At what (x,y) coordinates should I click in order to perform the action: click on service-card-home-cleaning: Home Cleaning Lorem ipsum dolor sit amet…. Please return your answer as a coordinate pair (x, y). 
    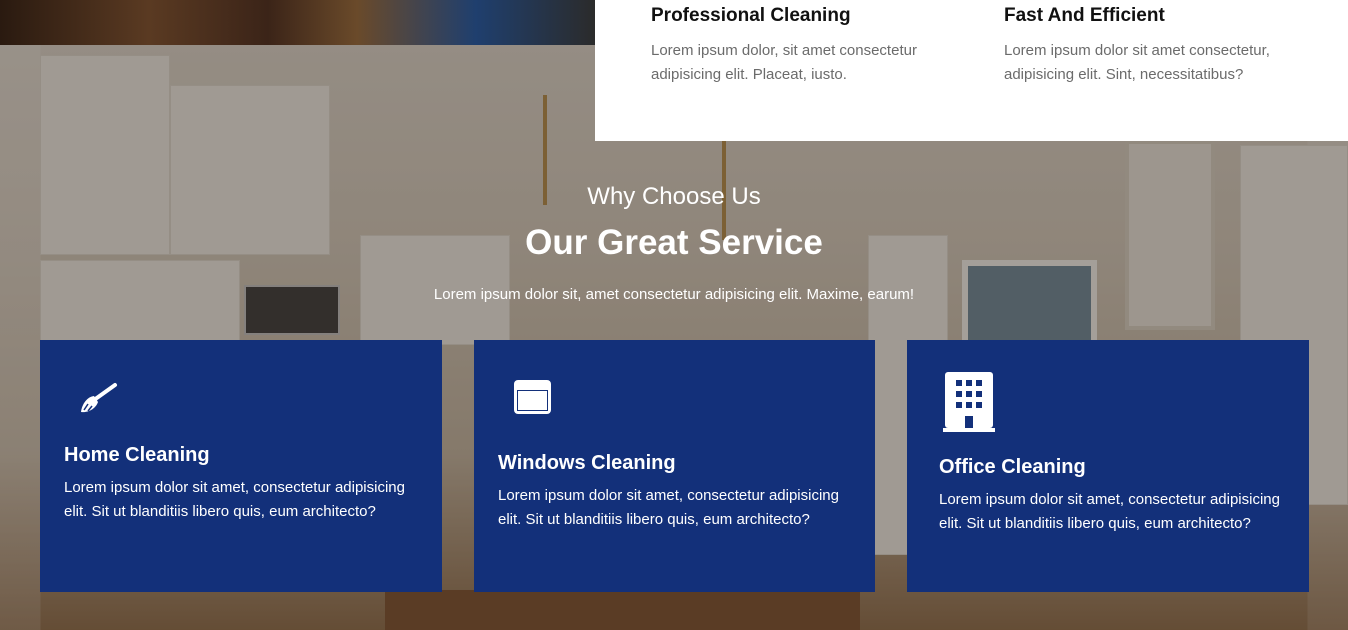
    Looking at the image, I should click on (241, 466).